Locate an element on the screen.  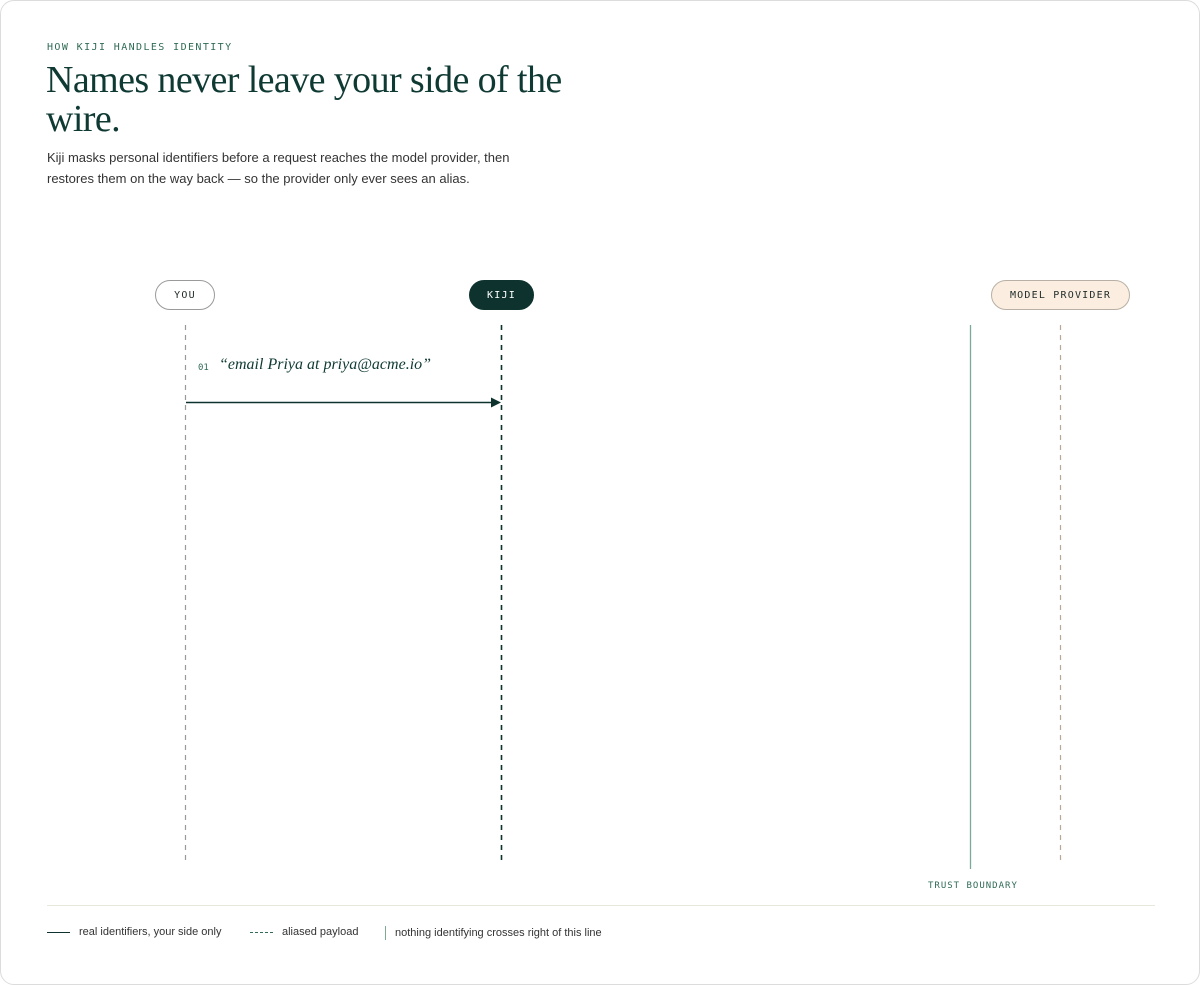
actor-kiji: KIJI is located at coordinates (501, 295).